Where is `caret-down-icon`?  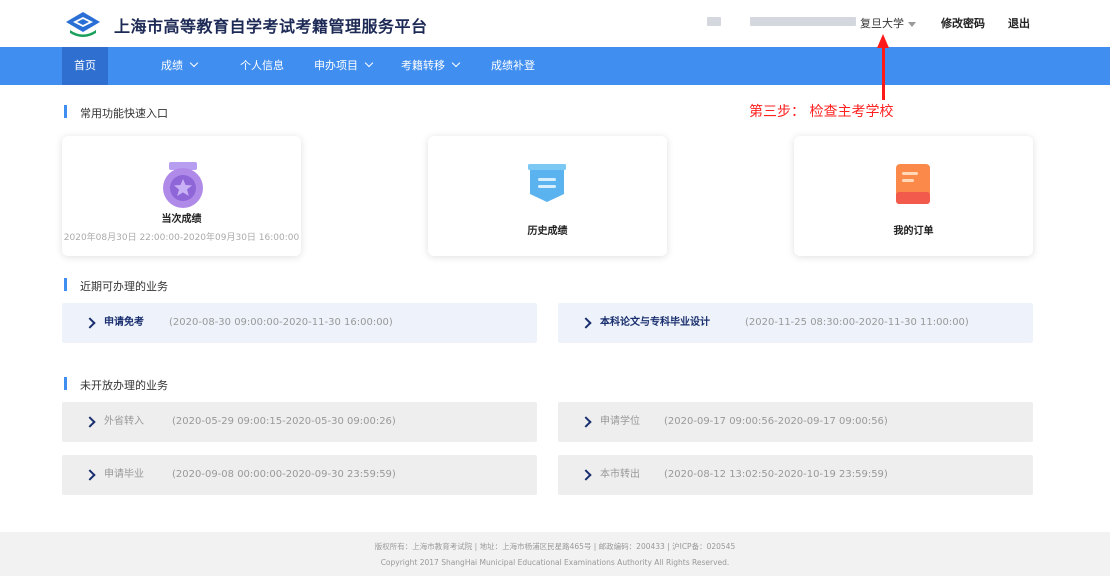
caret-down-icon is located at coordinates (912, 24).